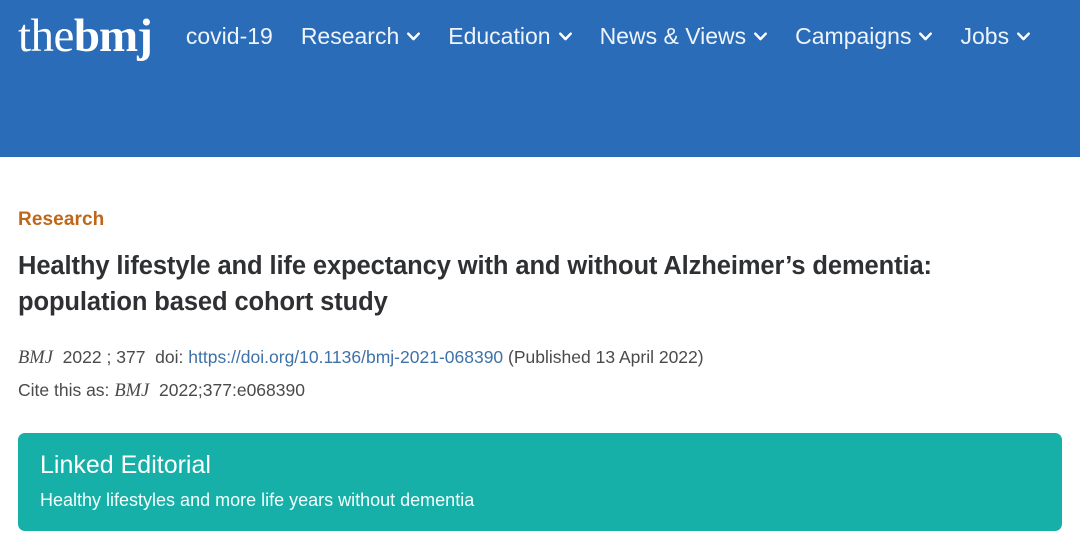 Image resolution: width=1080 pixels, height=547 pixels. Describe the element at coordinates (350, 35) in the screenshot. I see `nav-item-label: Research` at that location.